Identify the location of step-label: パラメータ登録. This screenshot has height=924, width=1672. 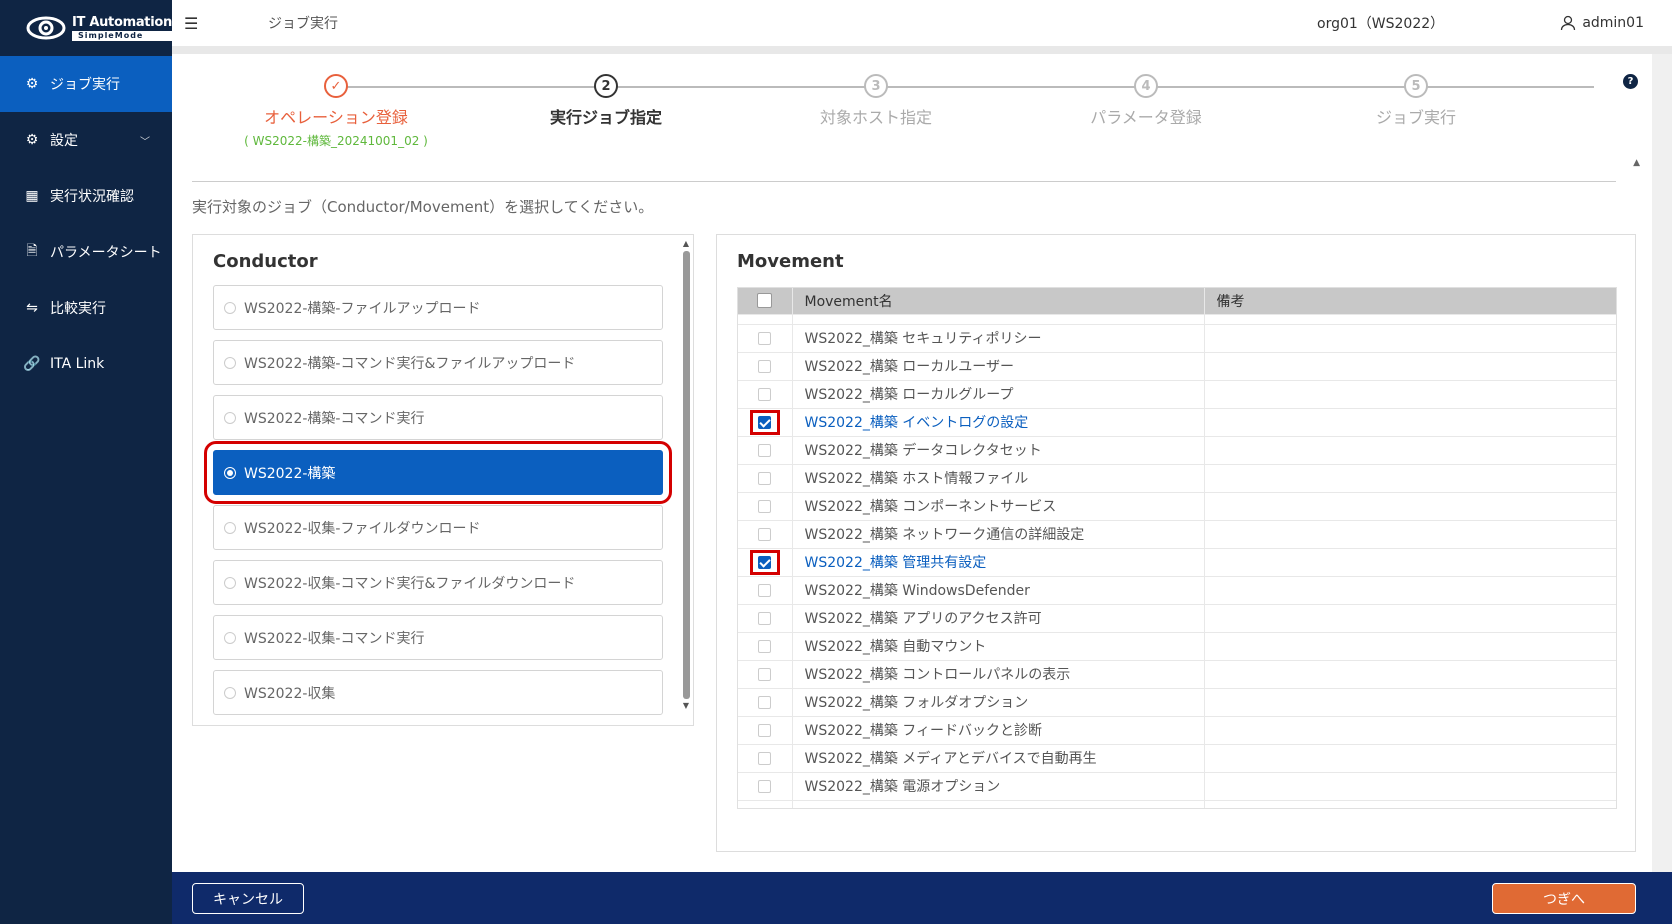
(1146, 117).